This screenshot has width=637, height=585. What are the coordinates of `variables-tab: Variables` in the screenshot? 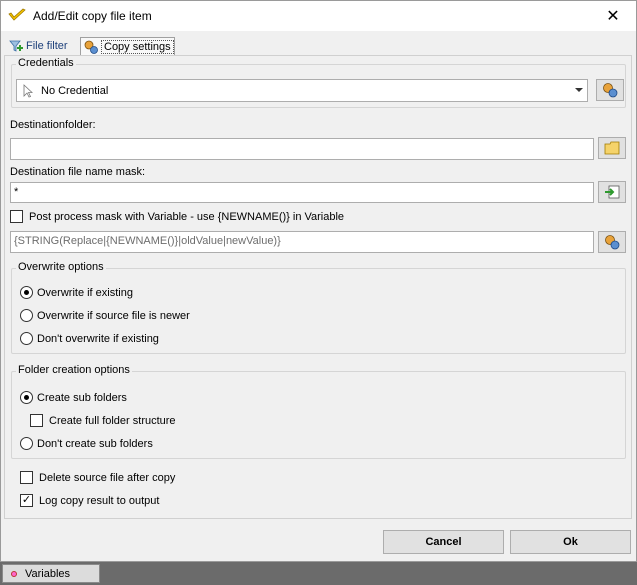 It's located at (51, 573).